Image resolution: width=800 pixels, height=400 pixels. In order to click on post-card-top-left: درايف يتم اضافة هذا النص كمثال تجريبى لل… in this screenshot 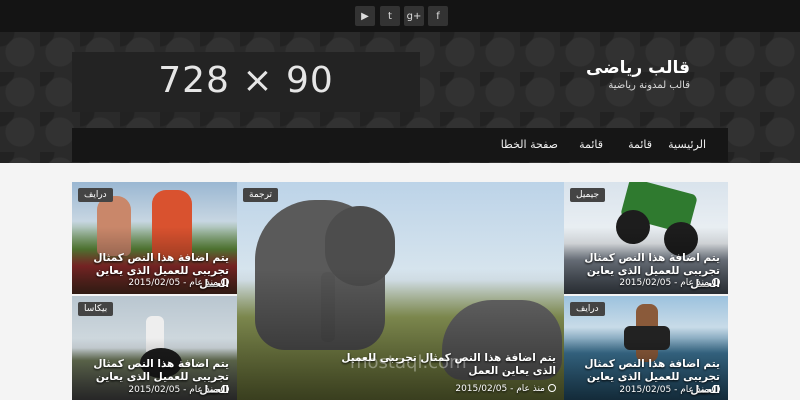, I will do `click(154, 238)`.